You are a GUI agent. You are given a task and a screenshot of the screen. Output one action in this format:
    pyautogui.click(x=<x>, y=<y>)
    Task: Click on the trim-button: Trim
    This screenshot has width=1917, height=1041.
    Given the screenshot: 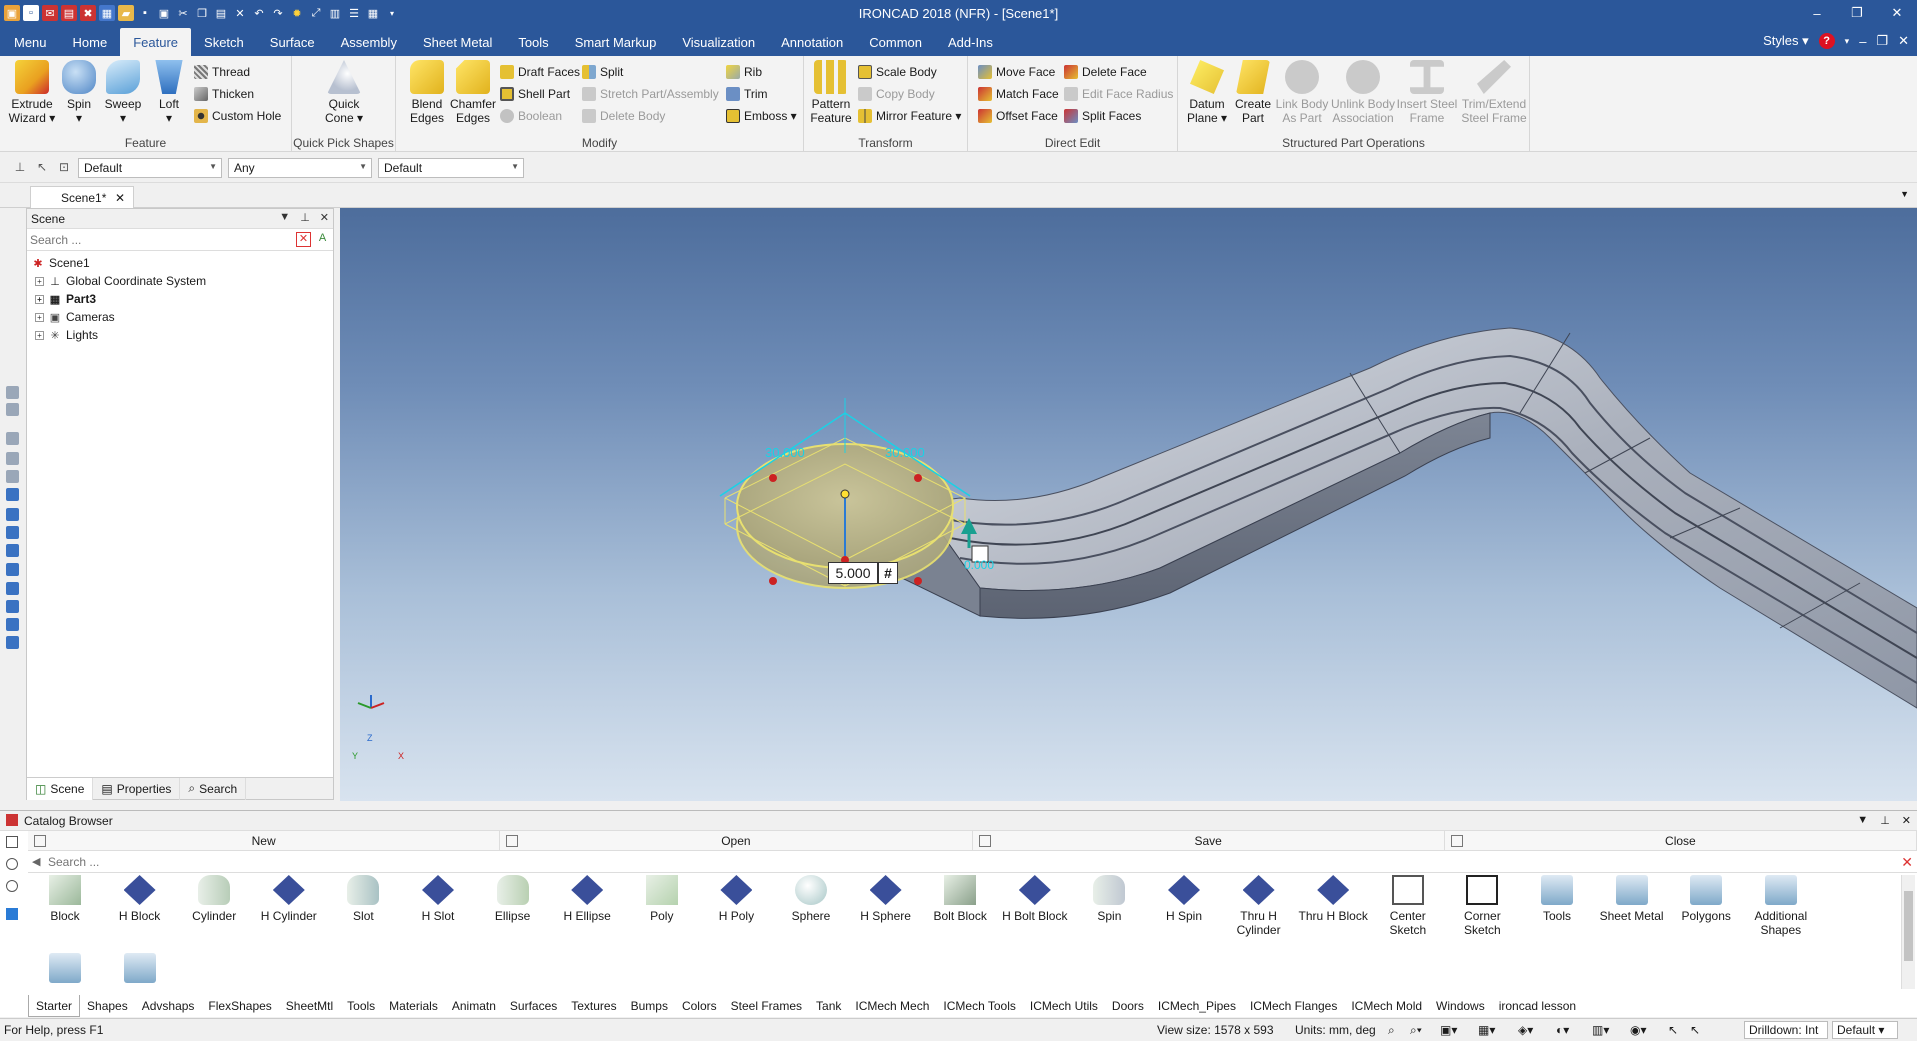 What is the action you would take?
    pyautogui.click(x=747, y=94)
    